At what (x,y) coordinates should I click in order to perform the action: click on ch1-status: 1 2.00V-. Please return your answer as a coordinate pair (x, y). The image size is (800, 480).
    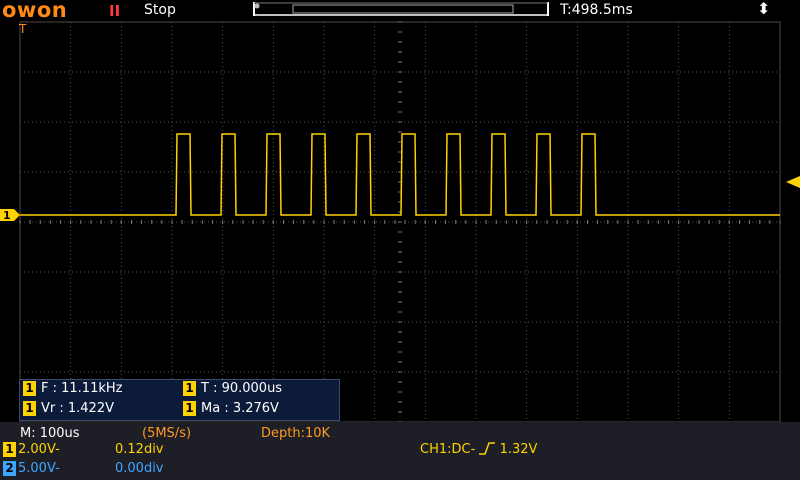
    Looking at the image, I should click on (31, 449).